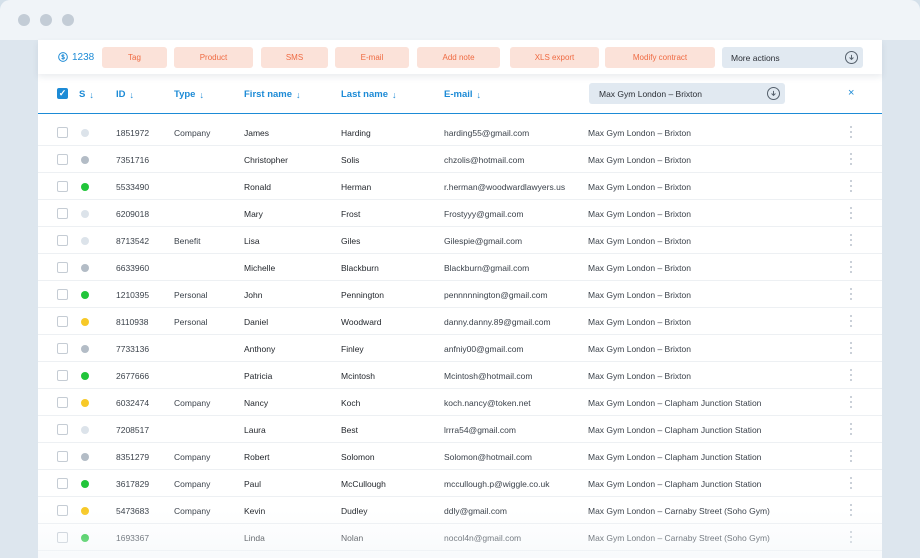  What do you see at coordinates (68, 20) in the screenshot?
I see `window-maximize-dot` at bounding box center [68, 20].